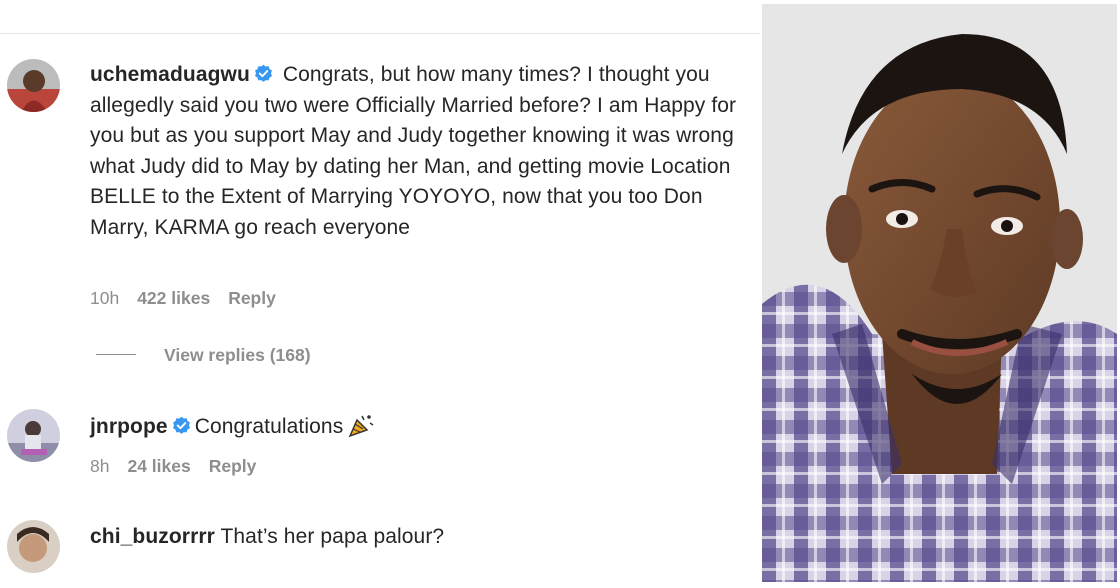 This screenshot has height=588, width=1120. I want to click on likes-count: 24 likes, so click(158, 466).